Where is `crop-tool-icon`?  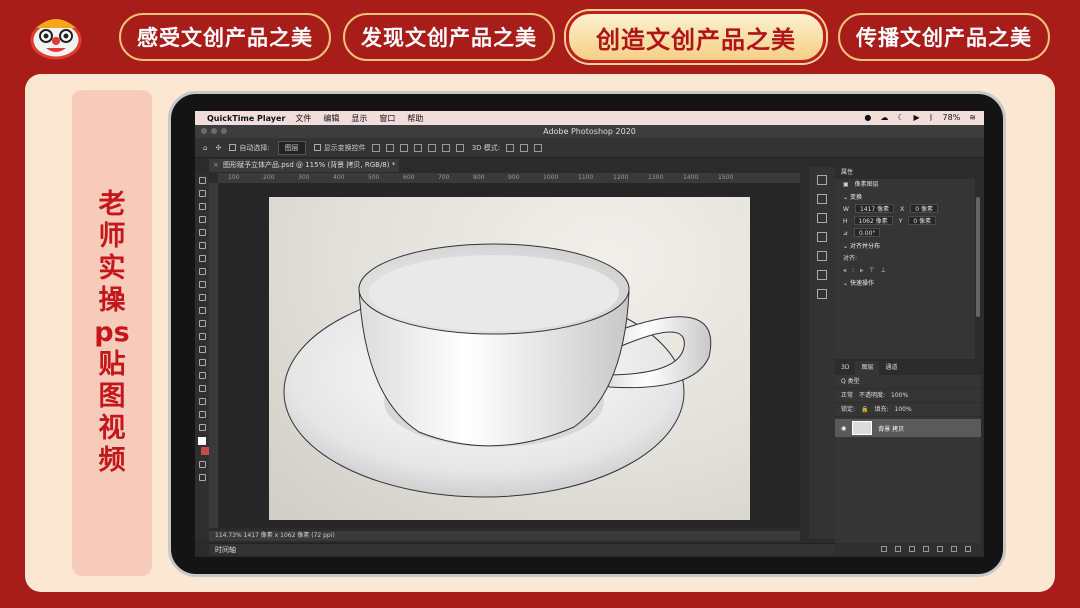
crop-tool-icon is located at coordinates (202, 232).